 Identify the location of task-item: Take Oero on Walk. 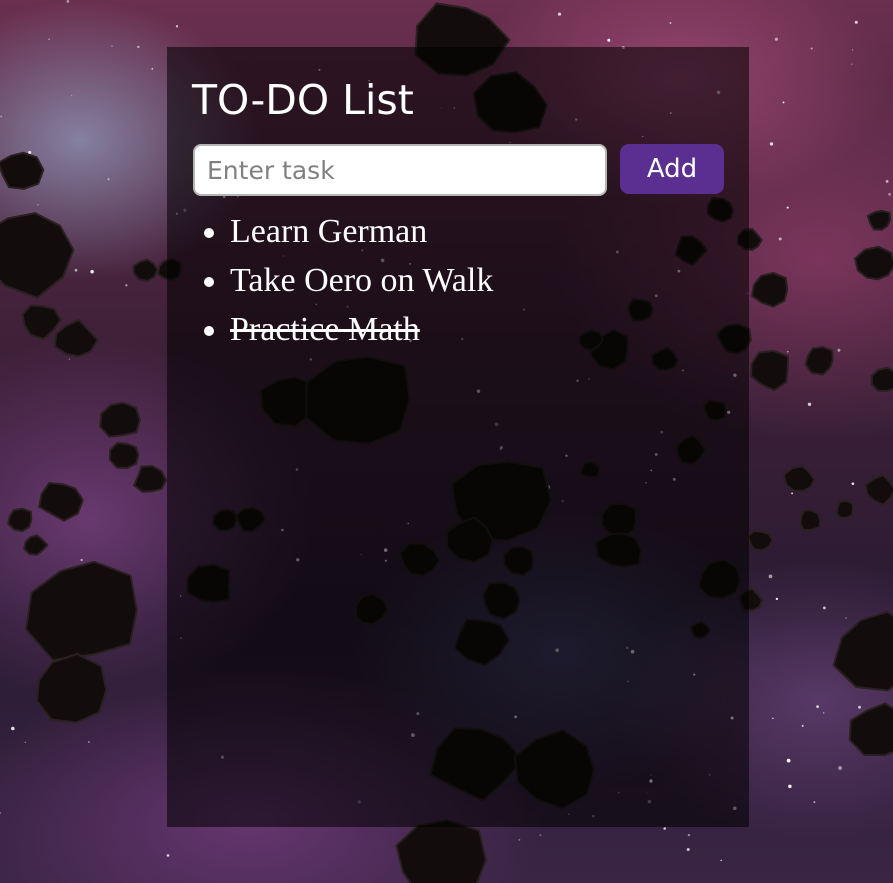
(361, 280).